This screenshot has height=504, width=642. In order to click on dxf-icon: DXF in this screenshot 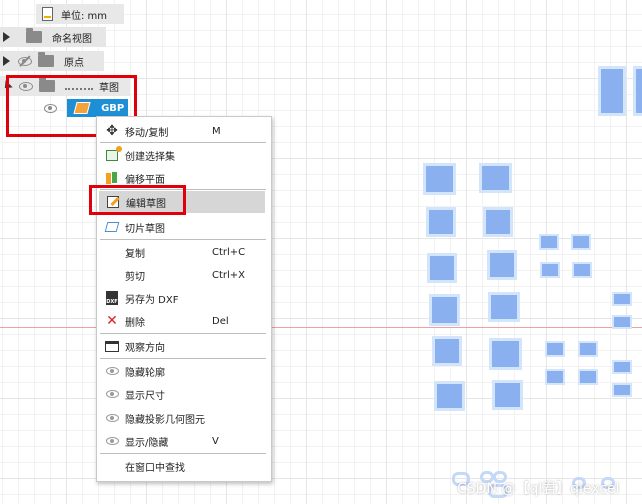, I will do `click(112, 298)`.